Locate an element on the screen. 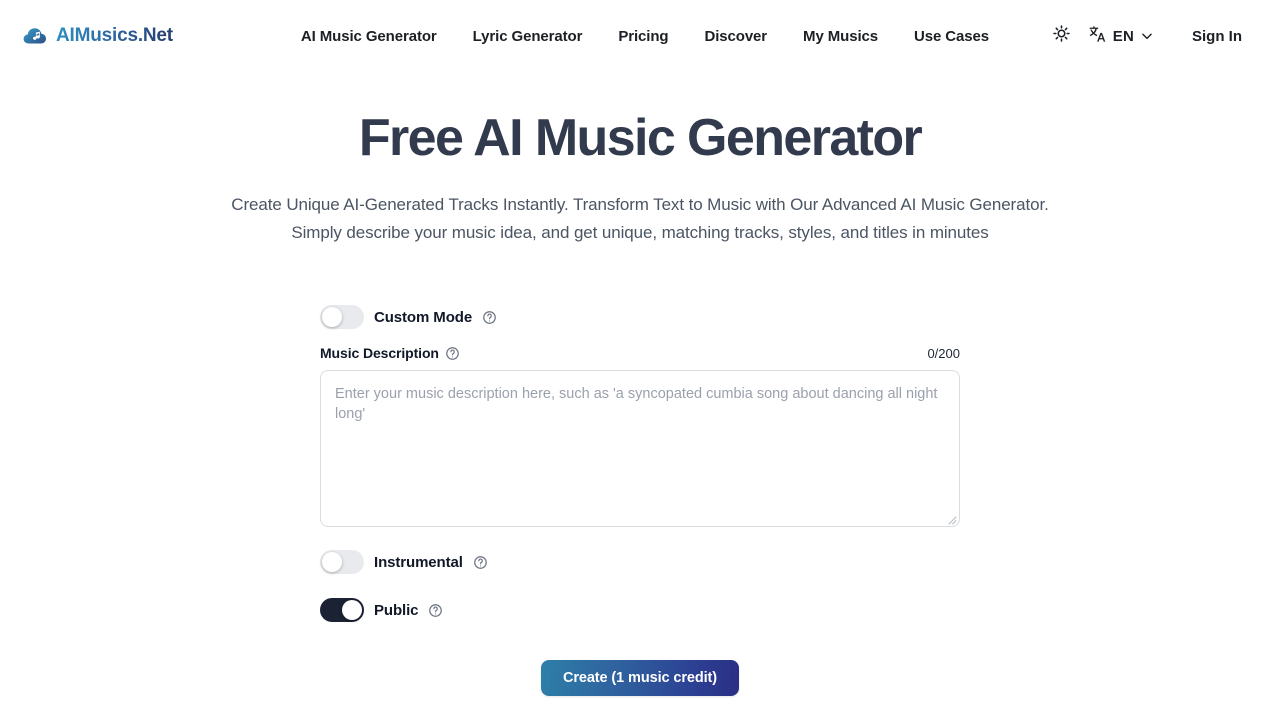 The image size is (1280, 720). language-code: EN is located at coordinates (1123, 36).